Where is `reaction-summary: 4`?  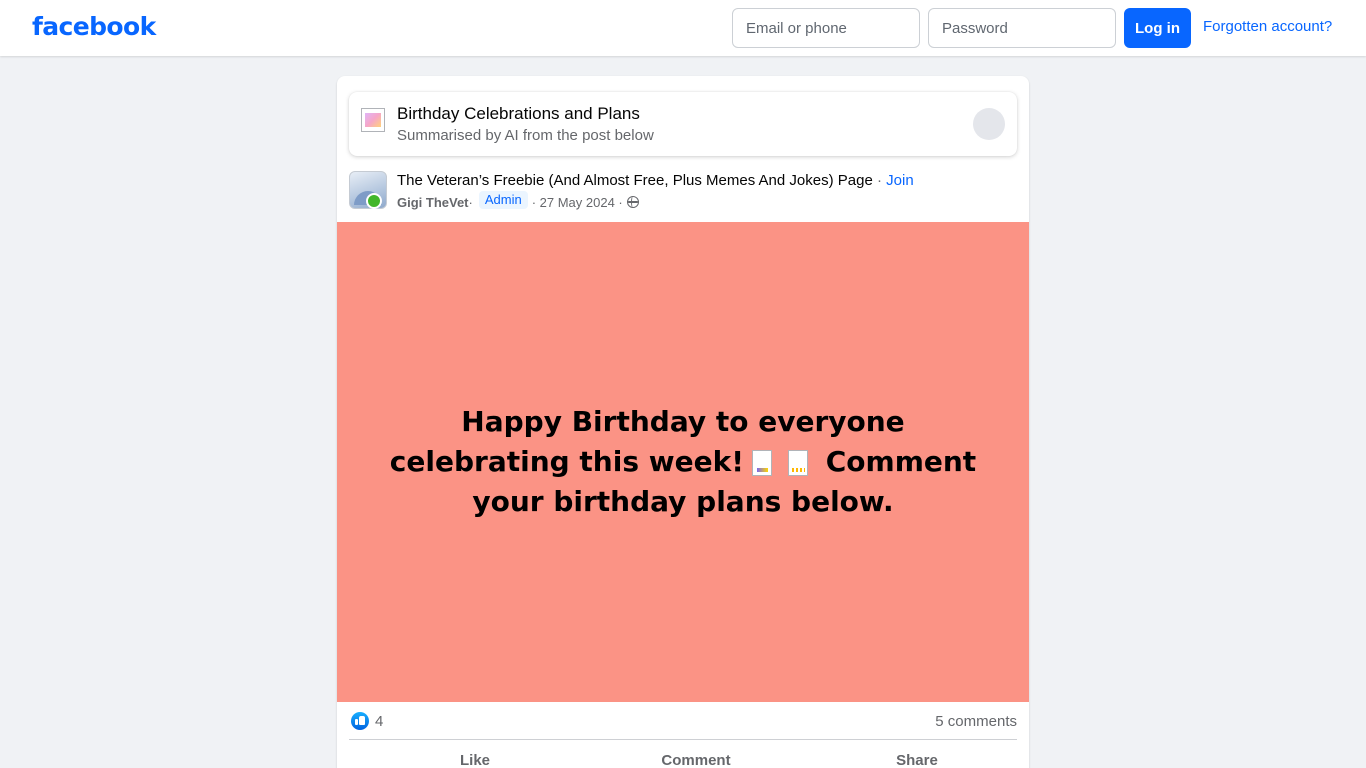
reaction-summary: 4 is located at coordinates (367, 721).